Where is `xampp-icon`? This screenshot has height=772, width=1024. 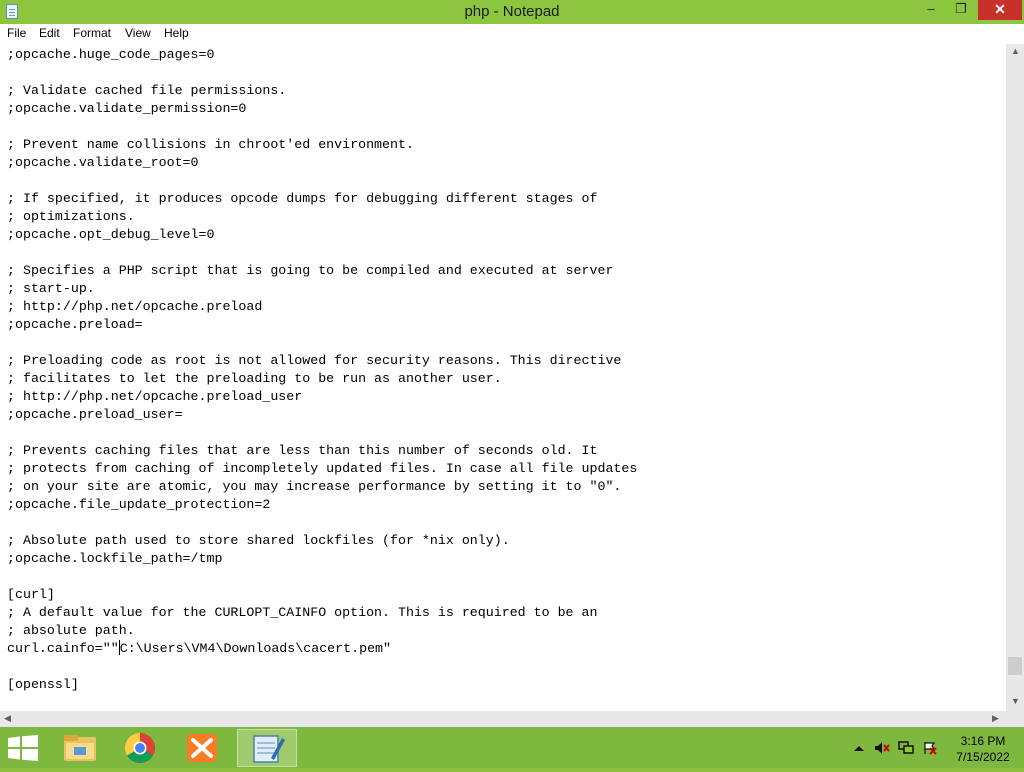
xampp-icon is located at coordinates (202, 748).